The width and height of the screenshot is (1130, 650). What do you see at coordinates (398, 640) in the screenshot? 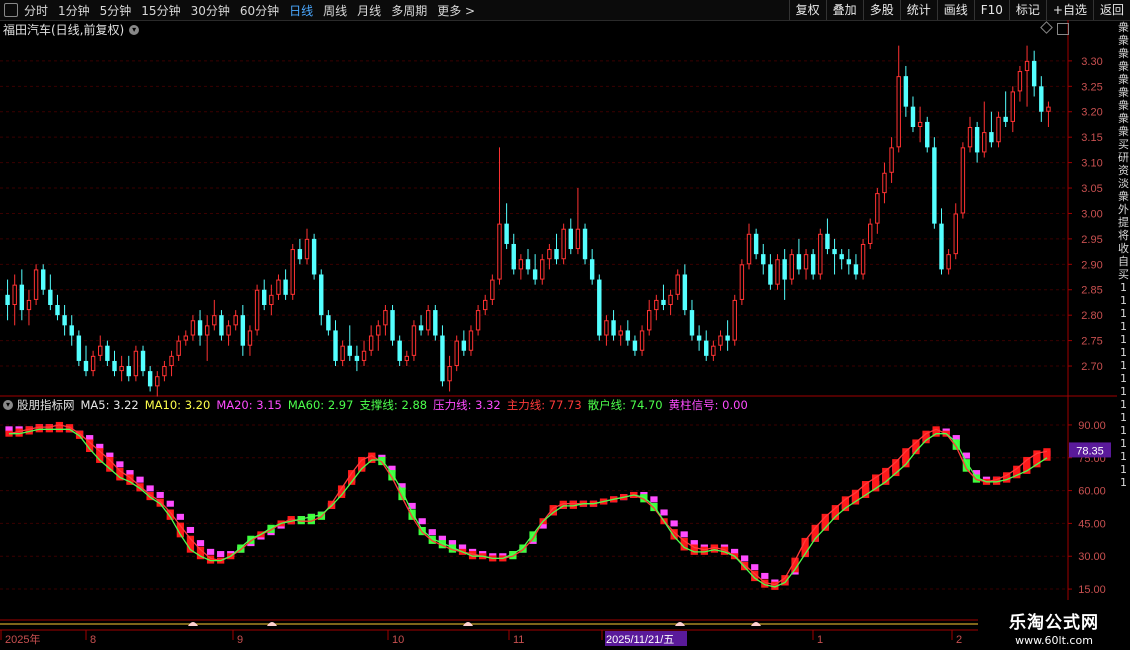
I see `date-label: 10` at bounding box center [398, 640].